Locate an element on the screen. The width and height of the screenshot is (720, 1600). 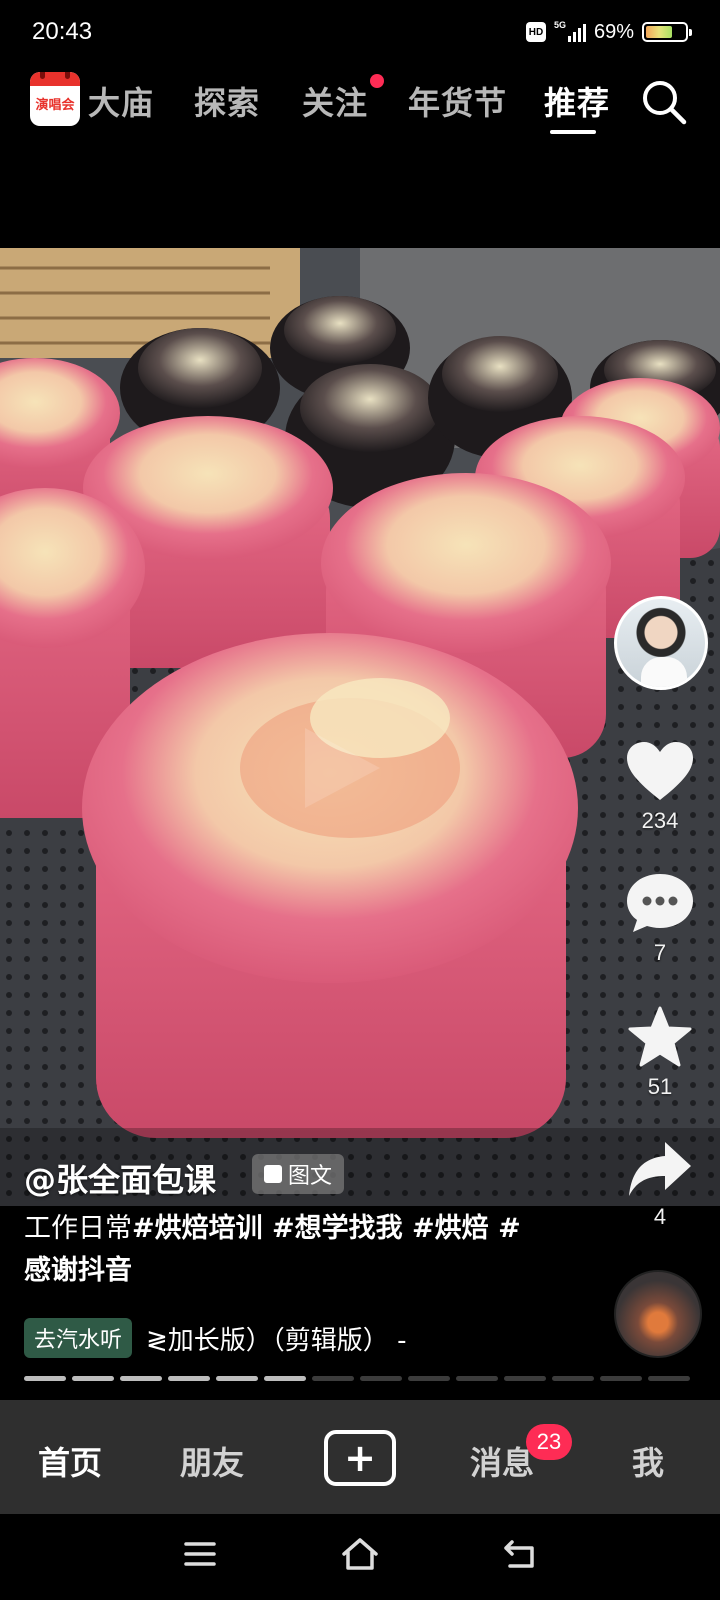
post-type-label: 图文 is located at coordinates (310, 1176).